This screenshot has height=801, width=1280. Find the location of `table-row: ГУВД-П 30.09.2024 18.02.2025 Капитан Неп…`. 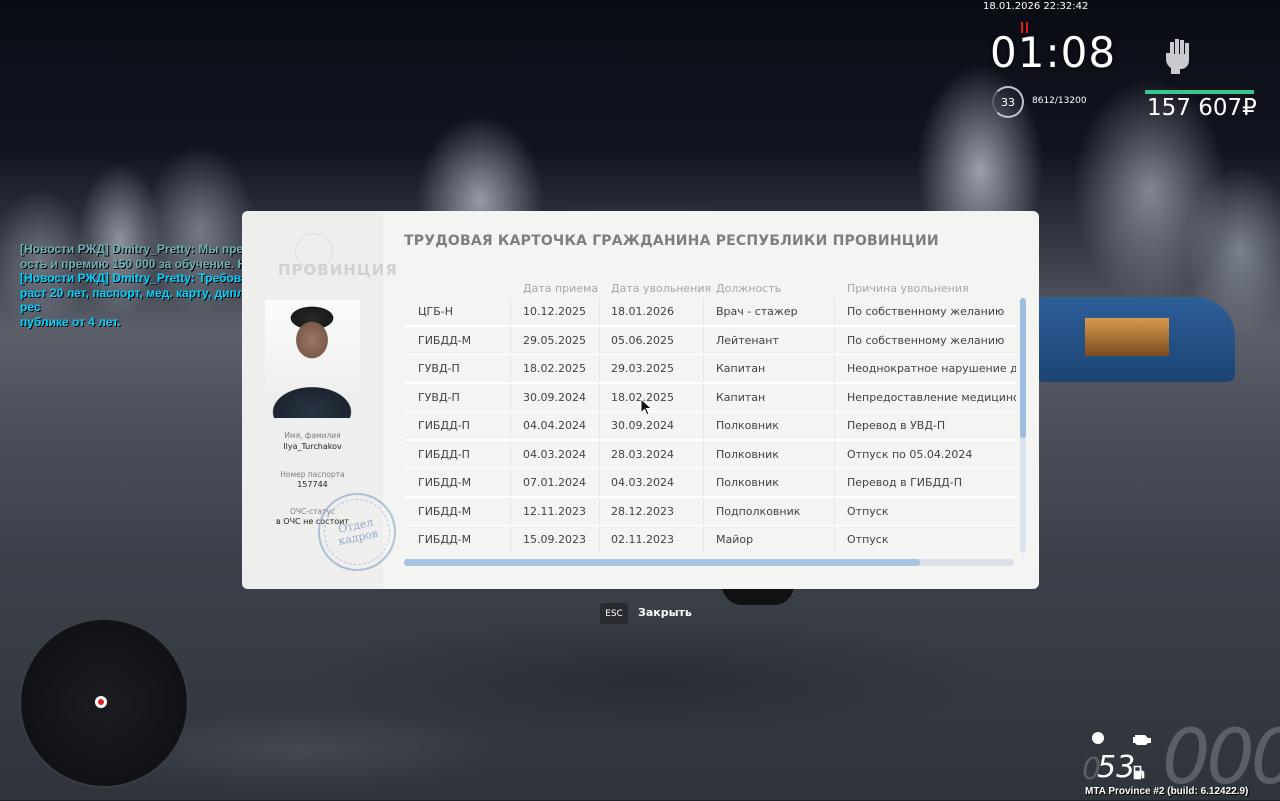

table-row: ГУВД-П 30.09.2024 18.02.2025 Капитан Неп… is located at coordinates (710, 398).